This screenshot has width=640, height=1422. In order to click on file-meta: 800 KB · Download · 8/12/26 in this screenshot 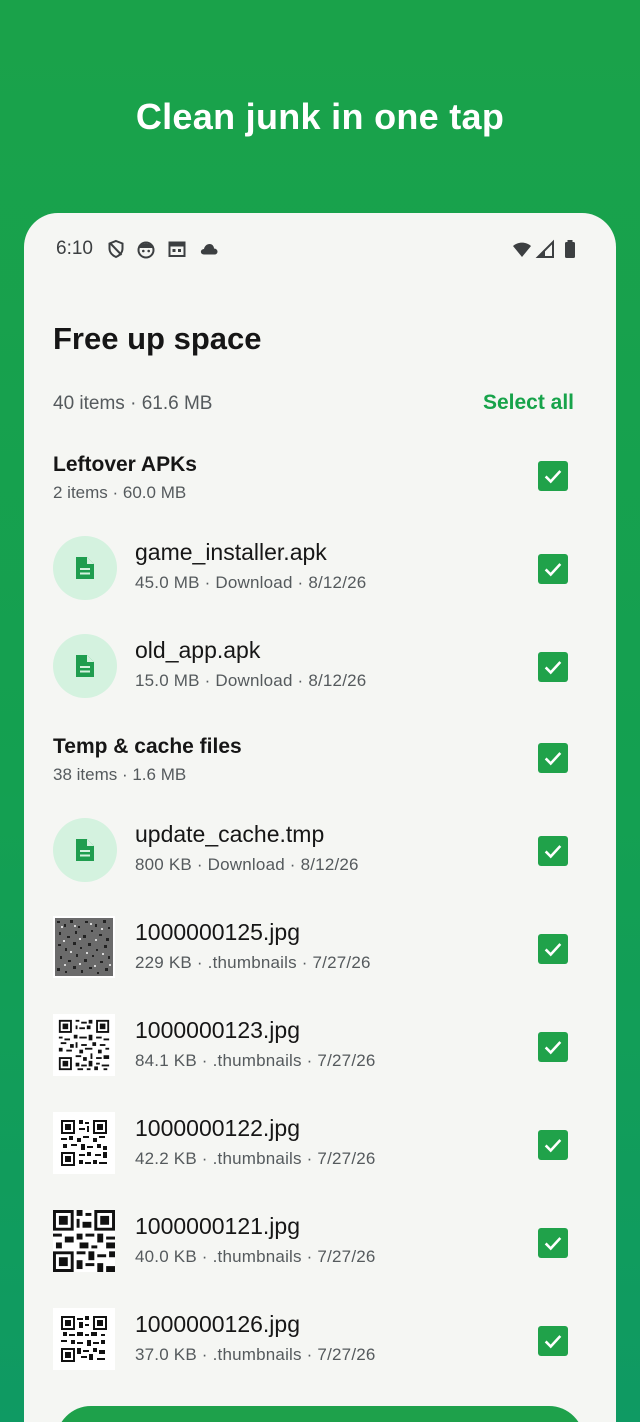, I will do `click(247, 864)`.